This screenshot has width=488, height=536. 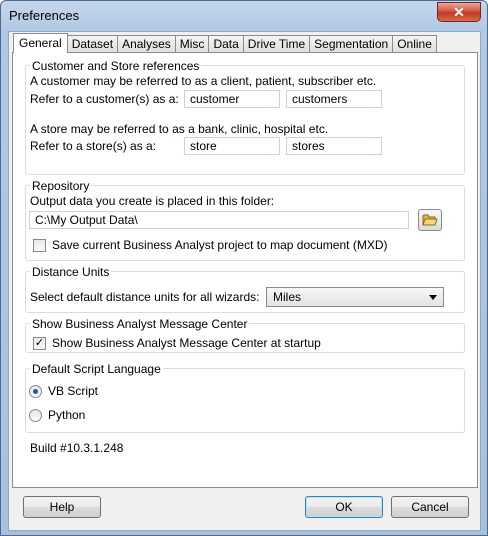 I want to click on browse-folder-button, so click(x=430, y=220).